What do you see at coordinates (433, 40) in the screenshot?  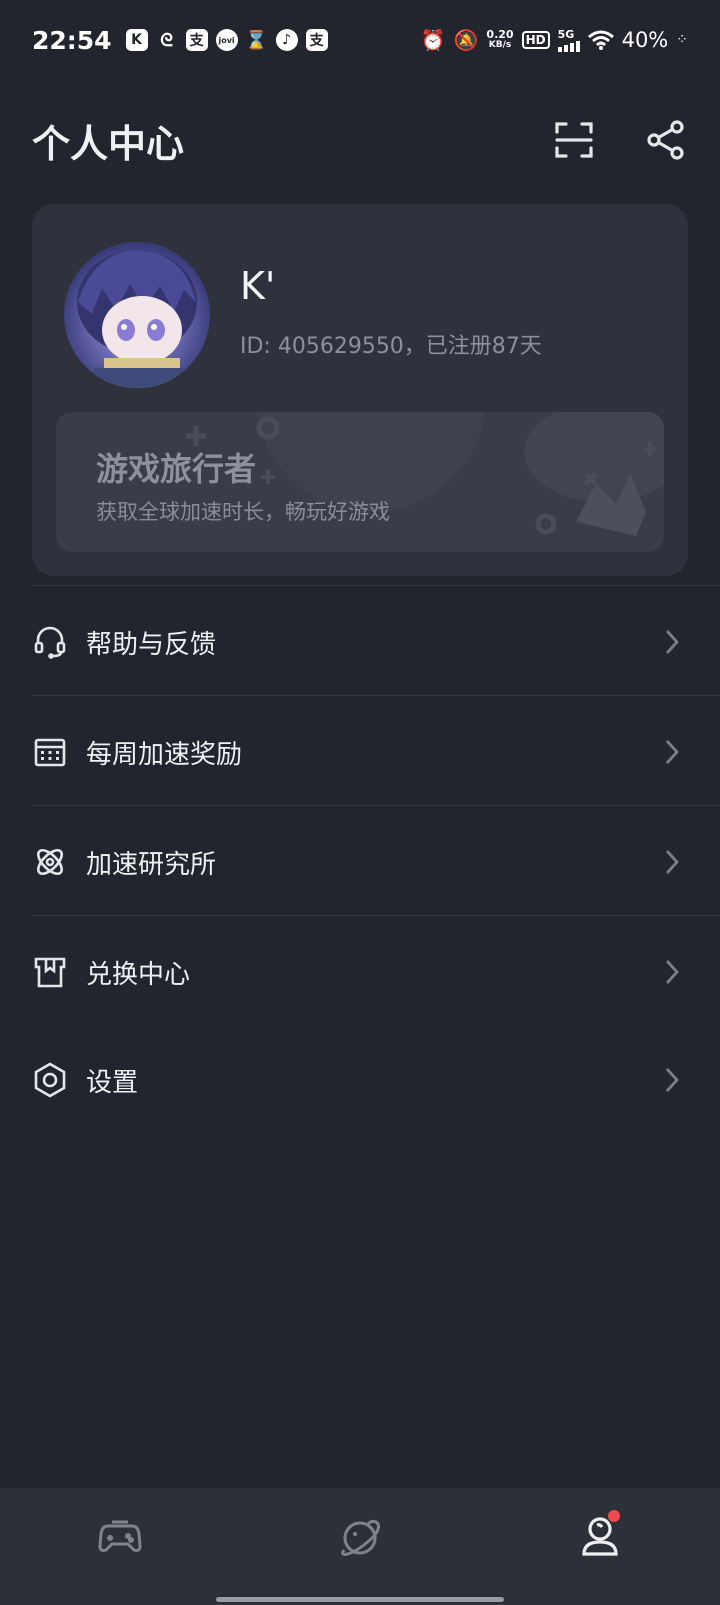 I see `alarm-icon: ⏰` at bounding box center [433, 40].